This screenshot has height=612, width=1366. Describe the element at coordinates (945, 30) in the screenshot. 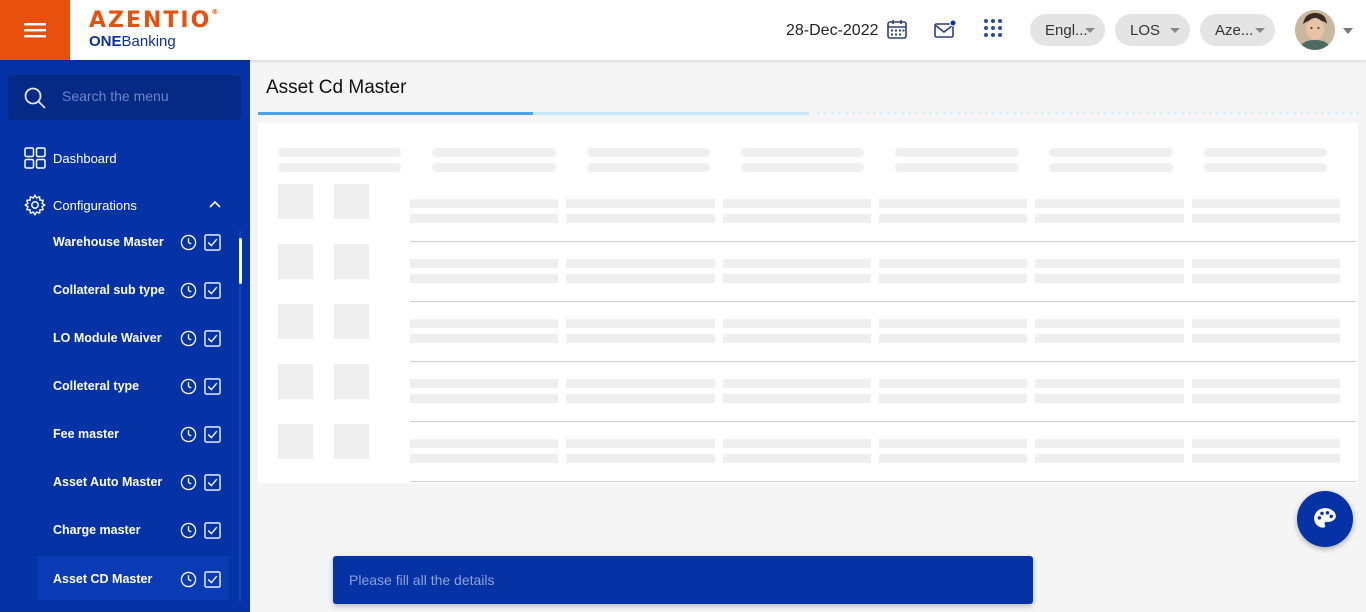

I see `mail-icon` at that location.